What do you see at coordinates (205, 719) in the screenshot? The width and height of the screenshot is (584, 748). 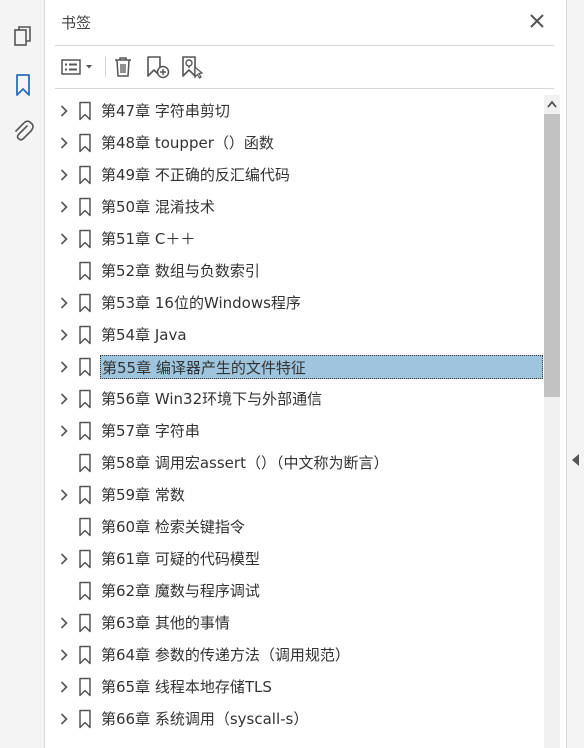 I see `bookmark-label: 第66章 系统调用（syscall-s）` at bounding box center [205, 719].